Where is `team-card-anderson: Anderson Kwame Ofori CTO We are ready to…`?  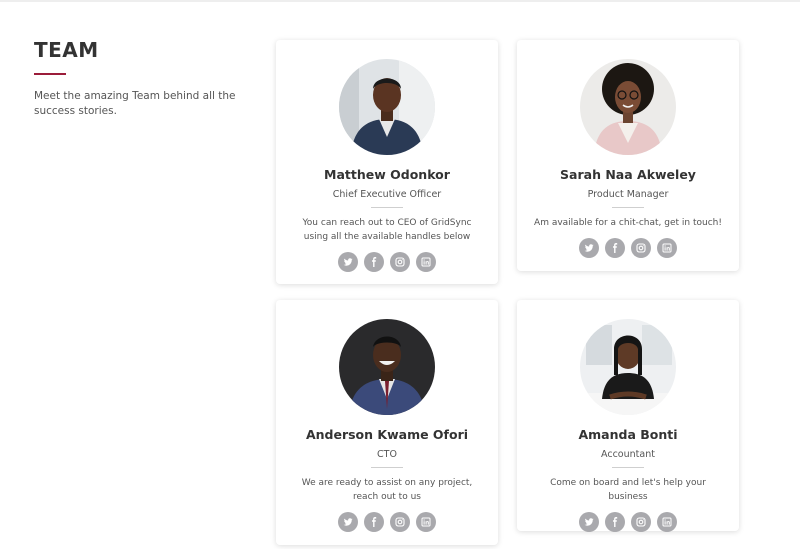 team-card-anderson: Anderson Kwame Ofori CTO We are ready to… is located at coordinates (387, 422).